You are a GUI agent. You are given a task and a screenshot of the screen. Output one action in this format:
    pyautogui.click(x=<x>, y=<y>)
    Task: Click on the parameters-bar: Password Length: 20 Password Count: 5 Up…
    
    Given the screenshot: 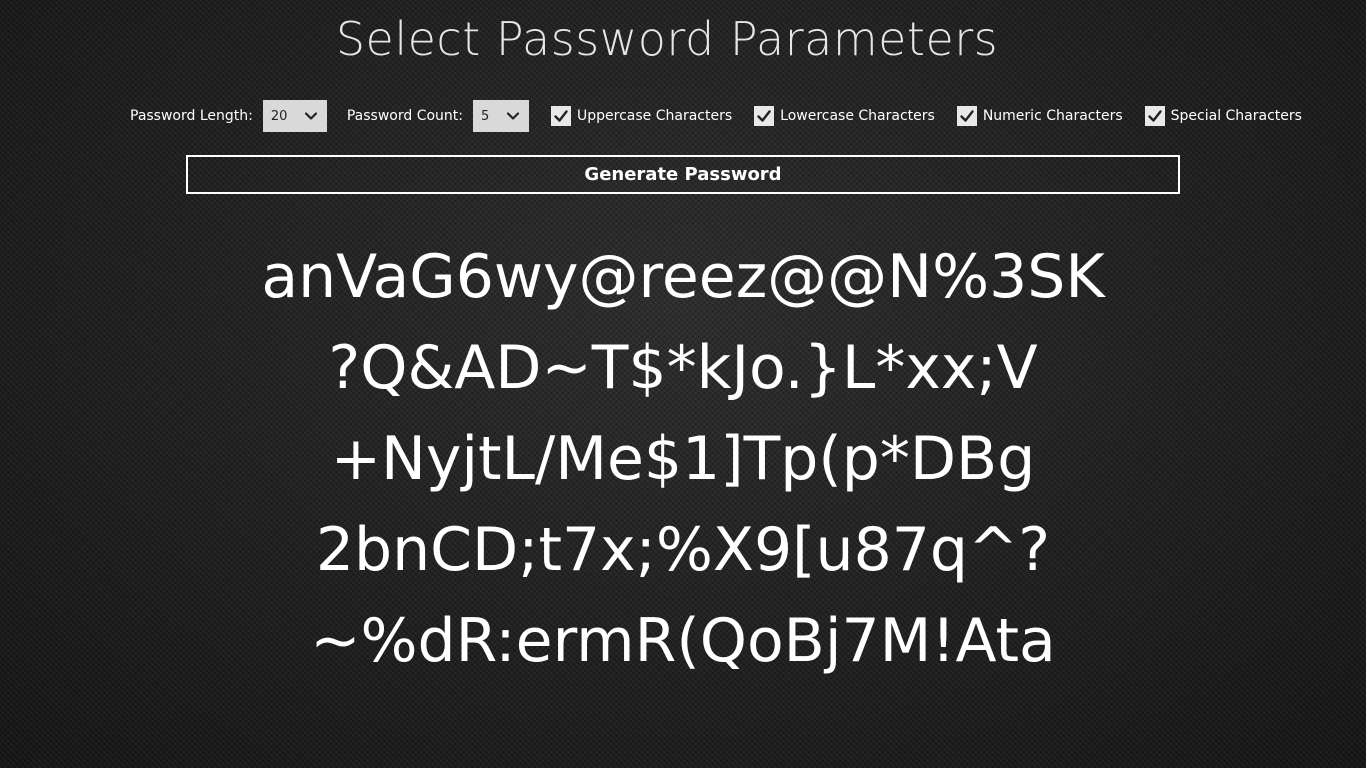 What is the action you would take?
    pyautogui.click(x=716, y=116)
    